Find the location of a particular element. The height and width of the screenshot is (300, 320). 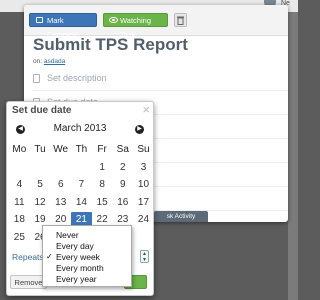

weekday-header: Mo Tu We Th Fr Sa Su is located at coordinates (81, 151).